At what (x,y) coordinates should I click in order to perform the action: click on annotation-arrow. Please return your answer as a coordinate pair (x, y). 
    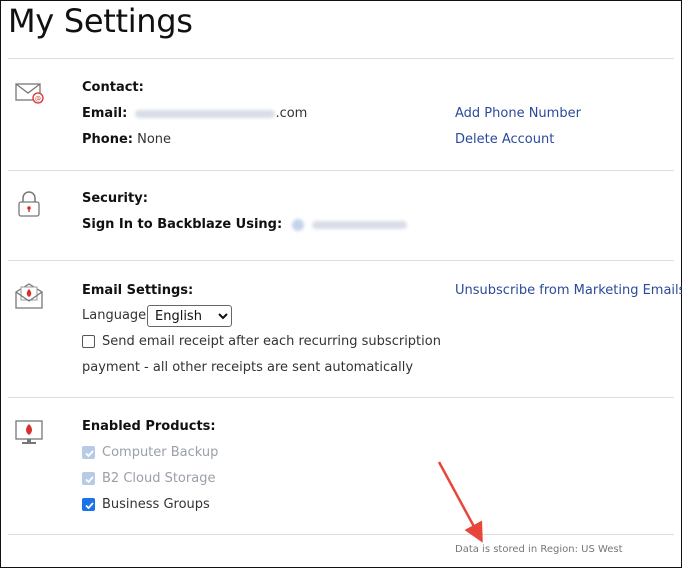
    Looking at the image, I should click on (460, 502).